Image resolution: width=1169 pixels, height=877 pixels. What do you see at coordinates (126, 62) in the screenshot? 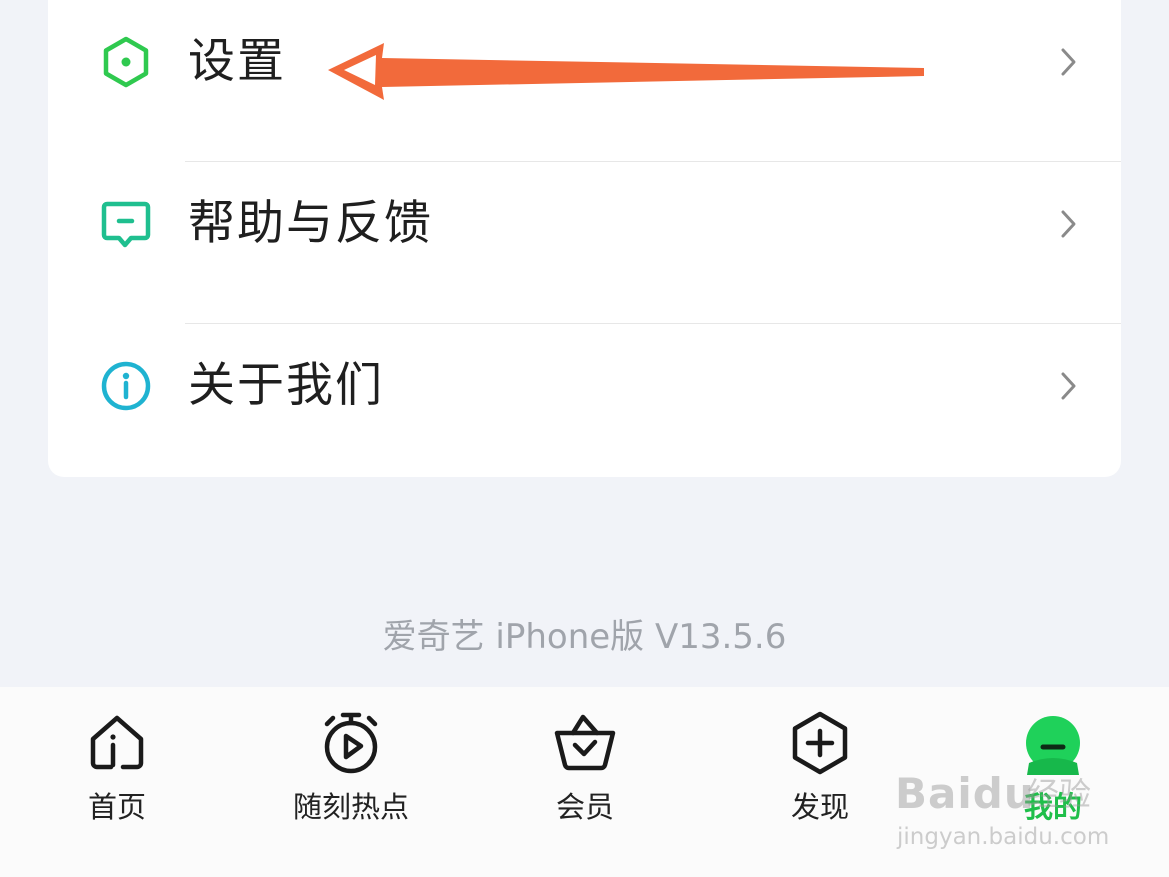
I see `settings-hexagon-icon` at bounding box center [126, 62].